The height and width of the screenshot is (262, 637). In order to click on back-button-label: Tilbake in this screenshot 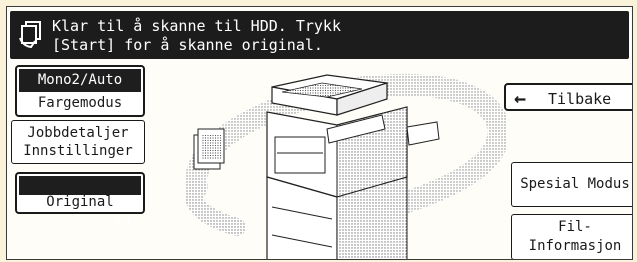, I will do `click(580, 99)`.